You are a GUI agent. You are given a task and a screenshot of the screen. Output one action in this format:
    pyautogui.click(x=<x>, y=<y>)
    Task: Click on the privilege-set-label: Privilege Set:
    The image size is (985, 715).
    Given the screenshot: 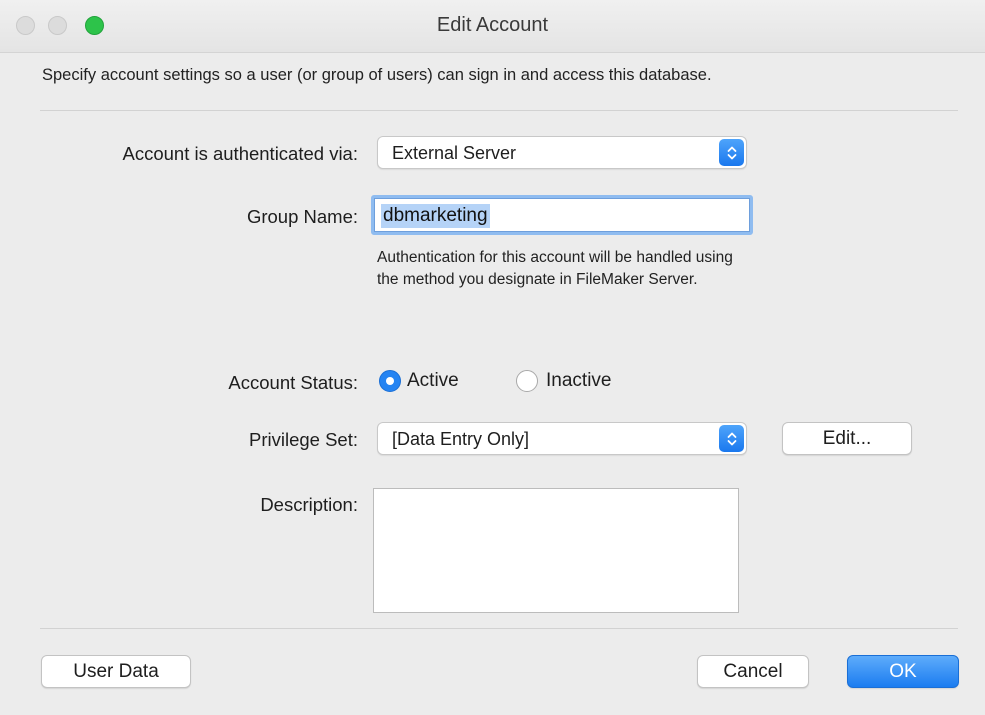 What is the action you would take?
    pyautogui.click(x=303, y=439)
    